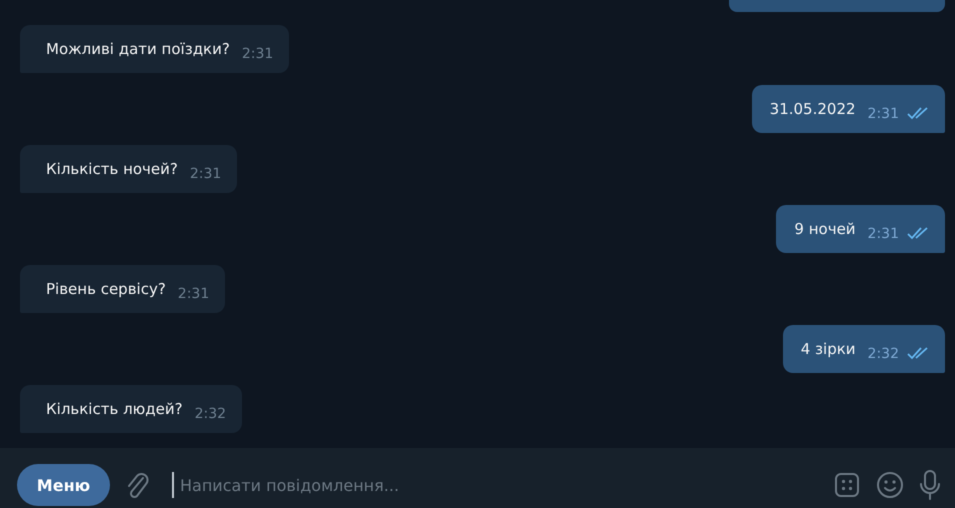 The image size is (955, 508). Describe the element at coordinates (63, 485) in the screenshot. I see `menu-button: Меню` at that location.